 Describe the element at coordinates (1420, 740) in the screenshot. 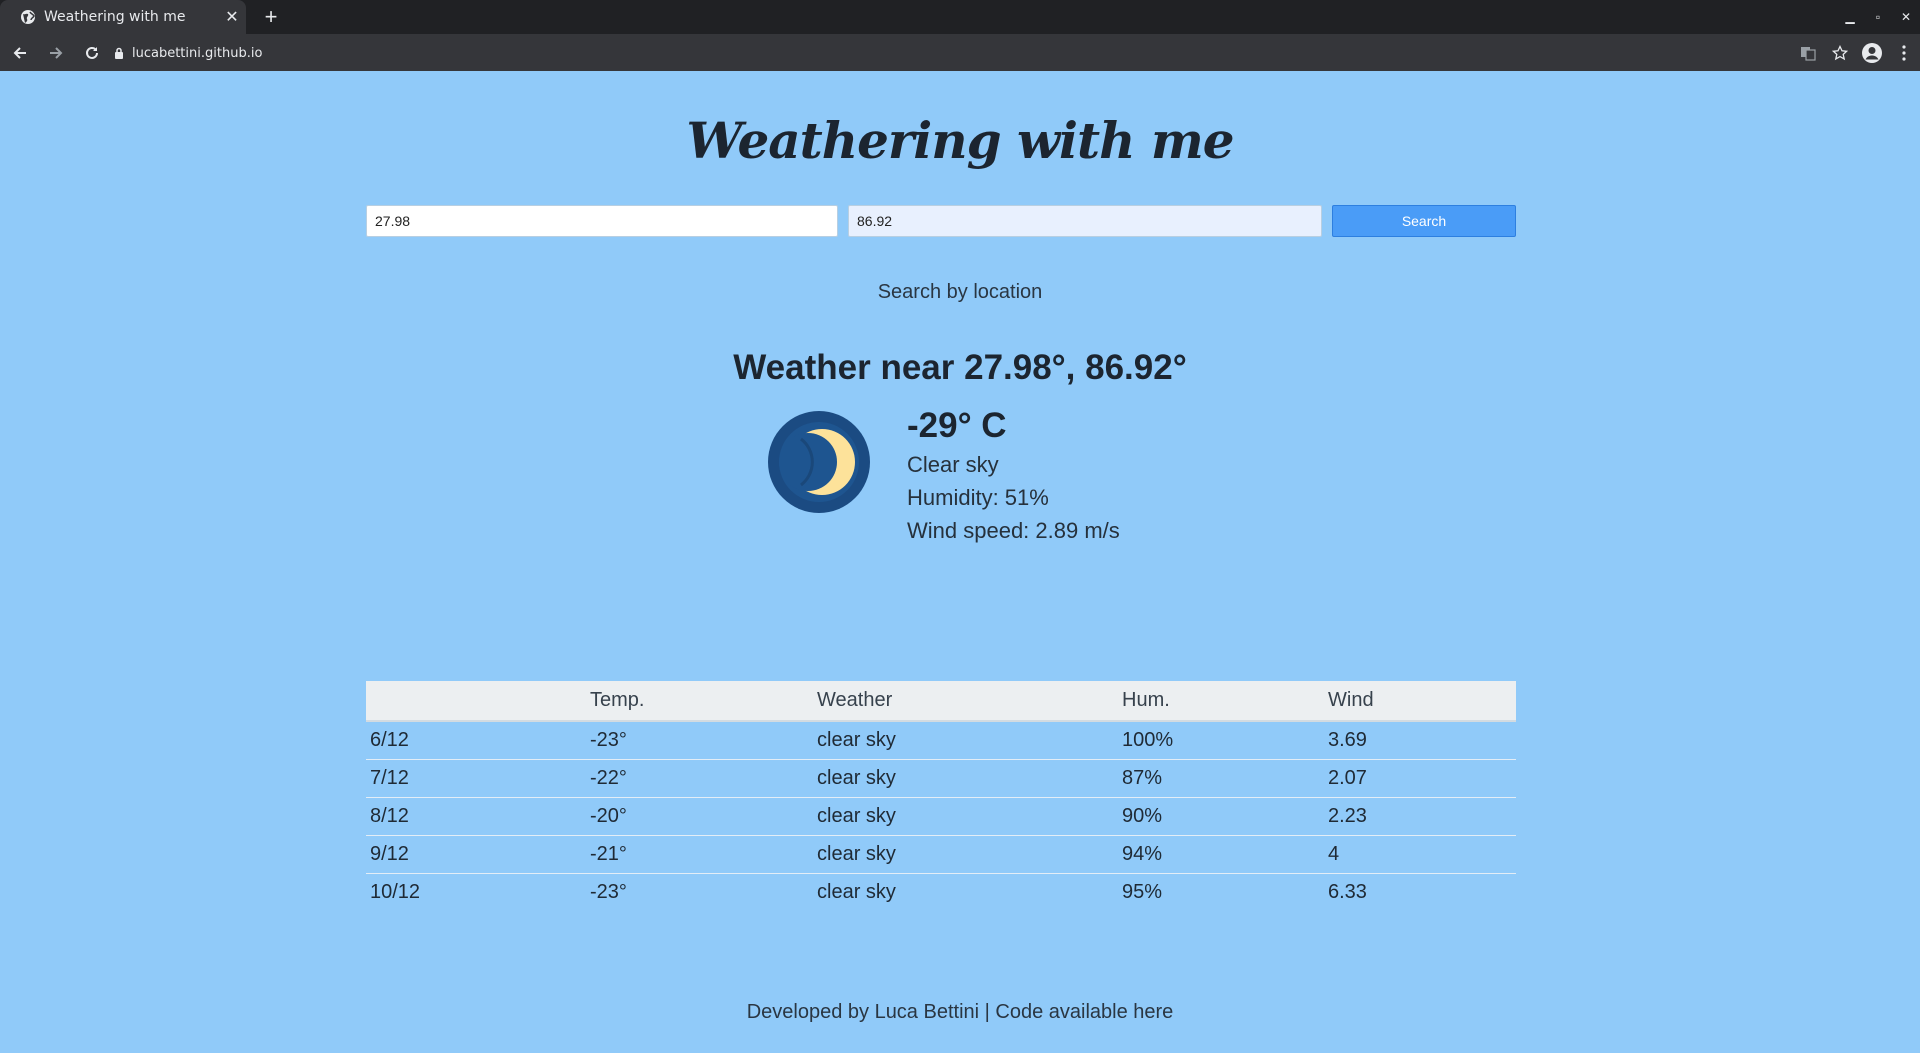

I see `table-cell: 3.69` at that location.